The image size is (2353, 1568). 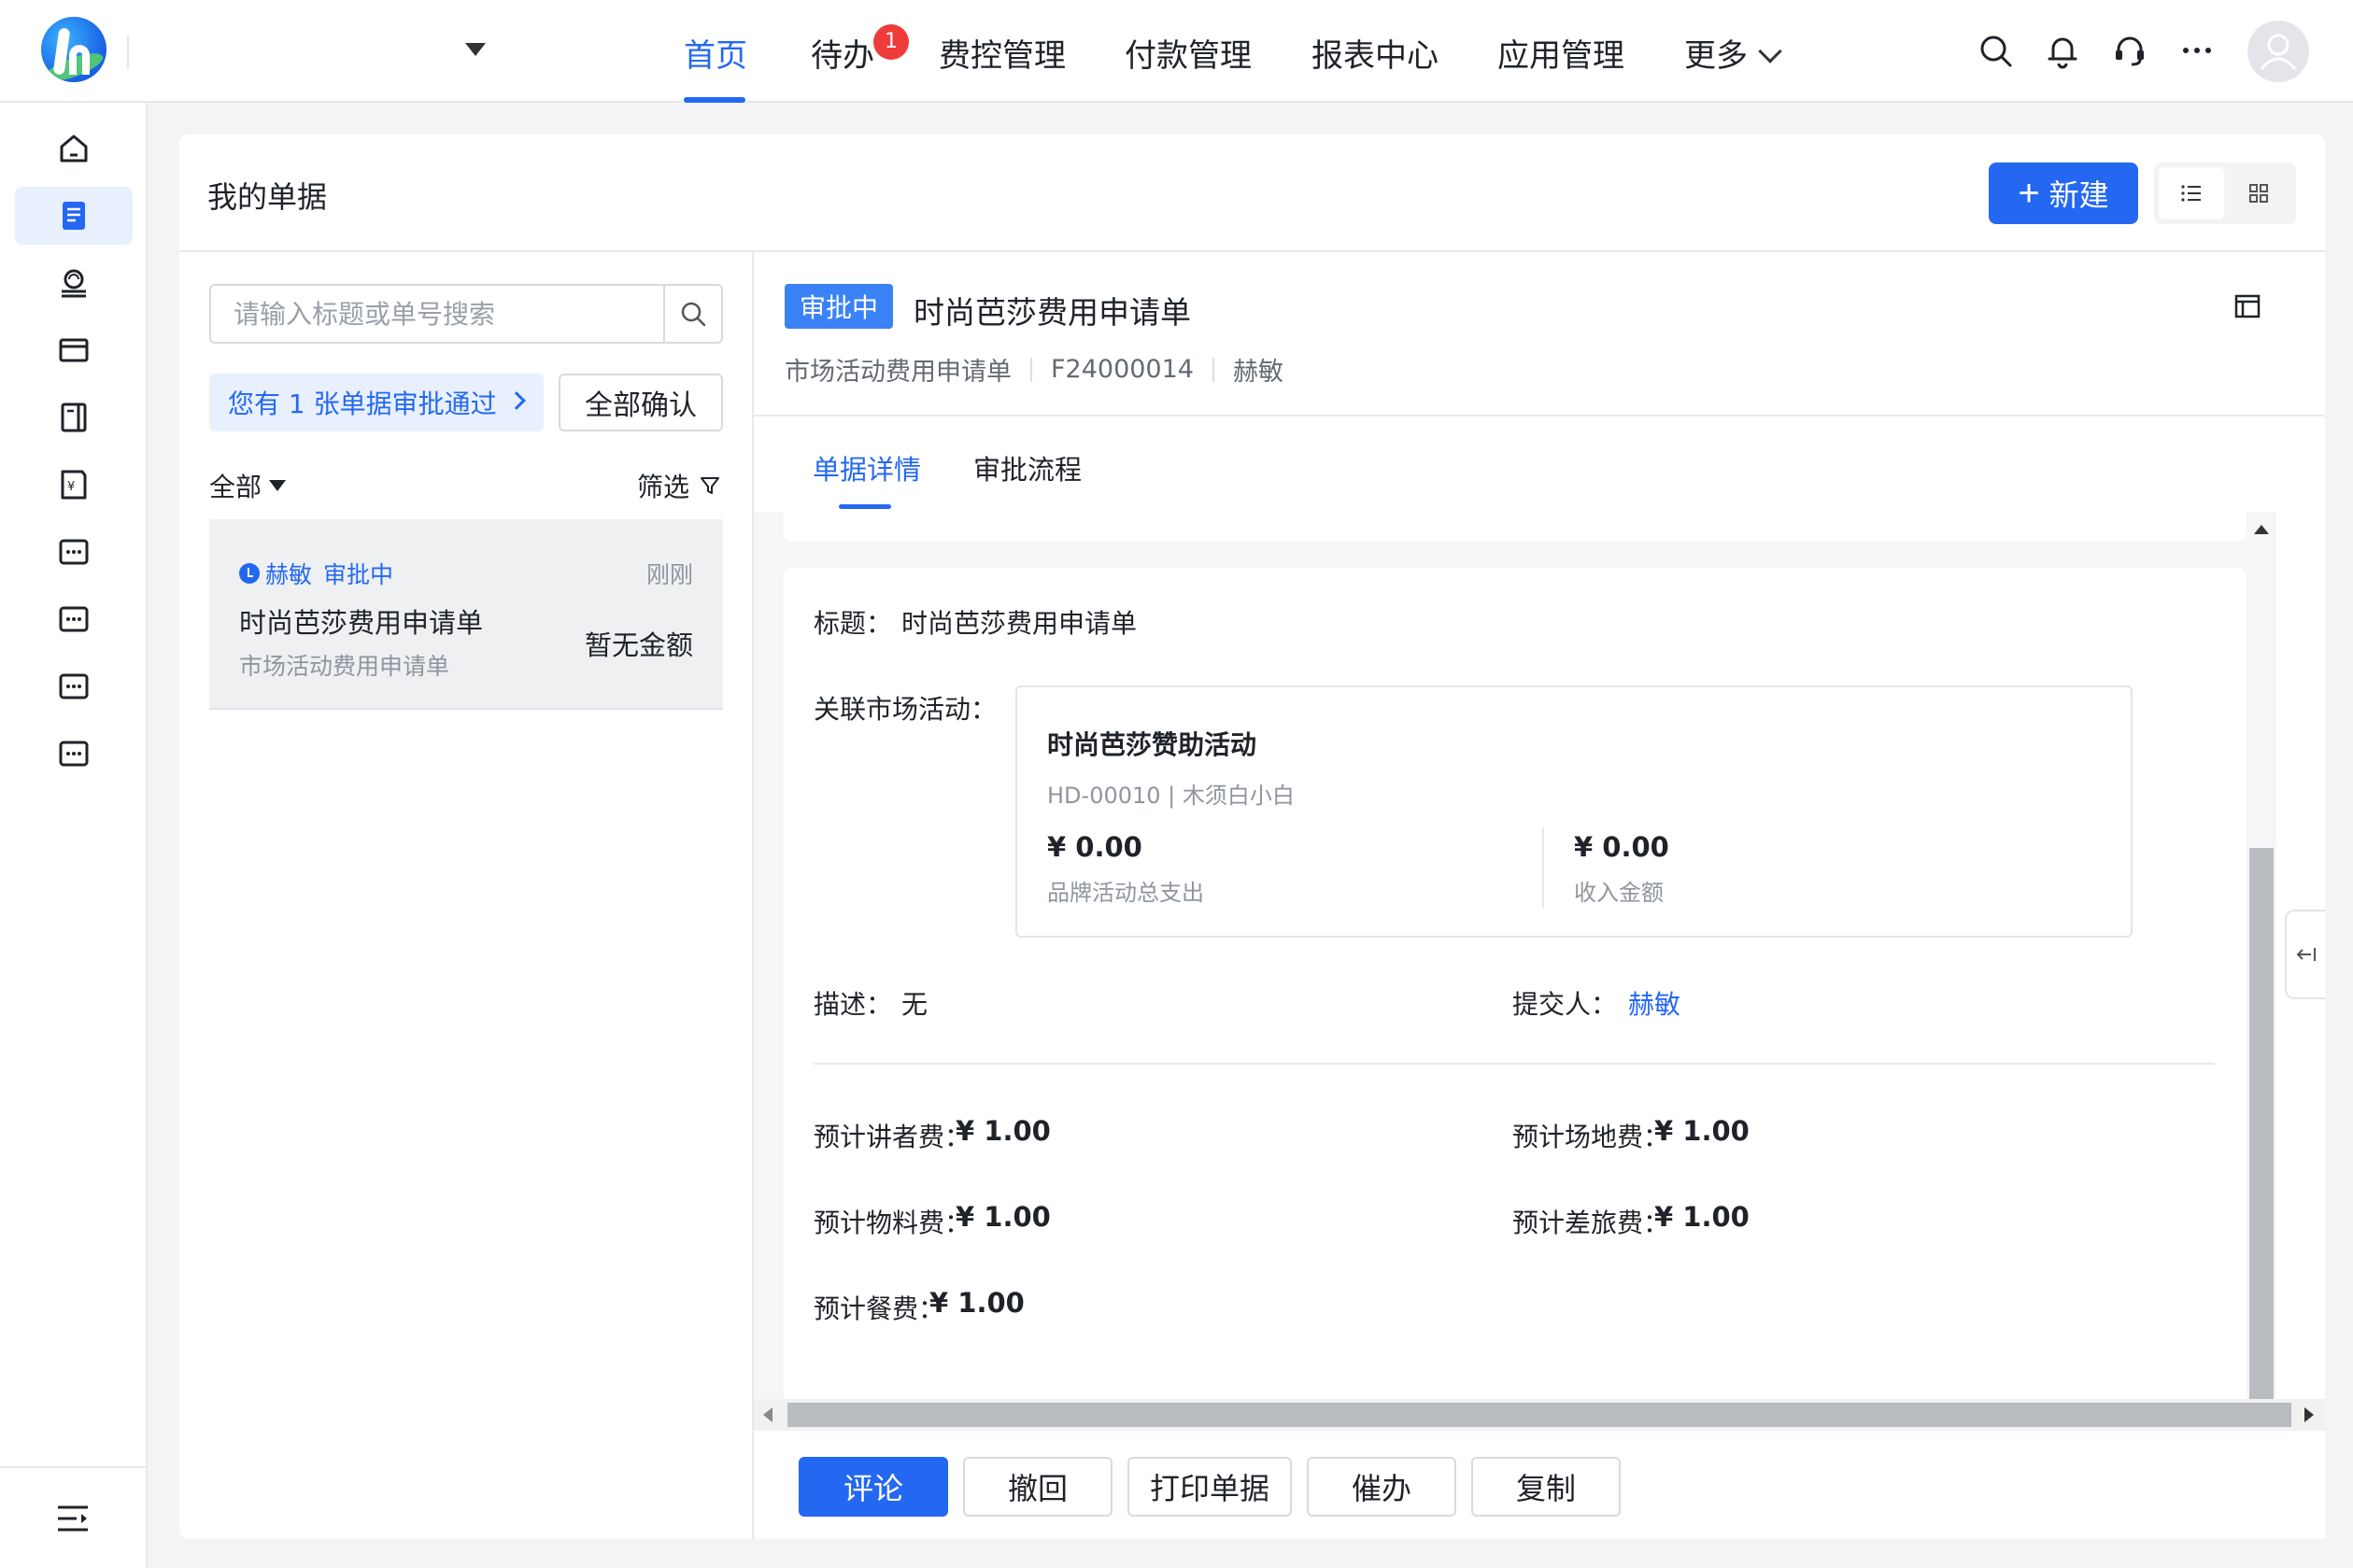 What do you see at coordinates (1209, 1487) in the screenshot?
I see `print-button: 打印单据` at bounding box center [1209, 1487].